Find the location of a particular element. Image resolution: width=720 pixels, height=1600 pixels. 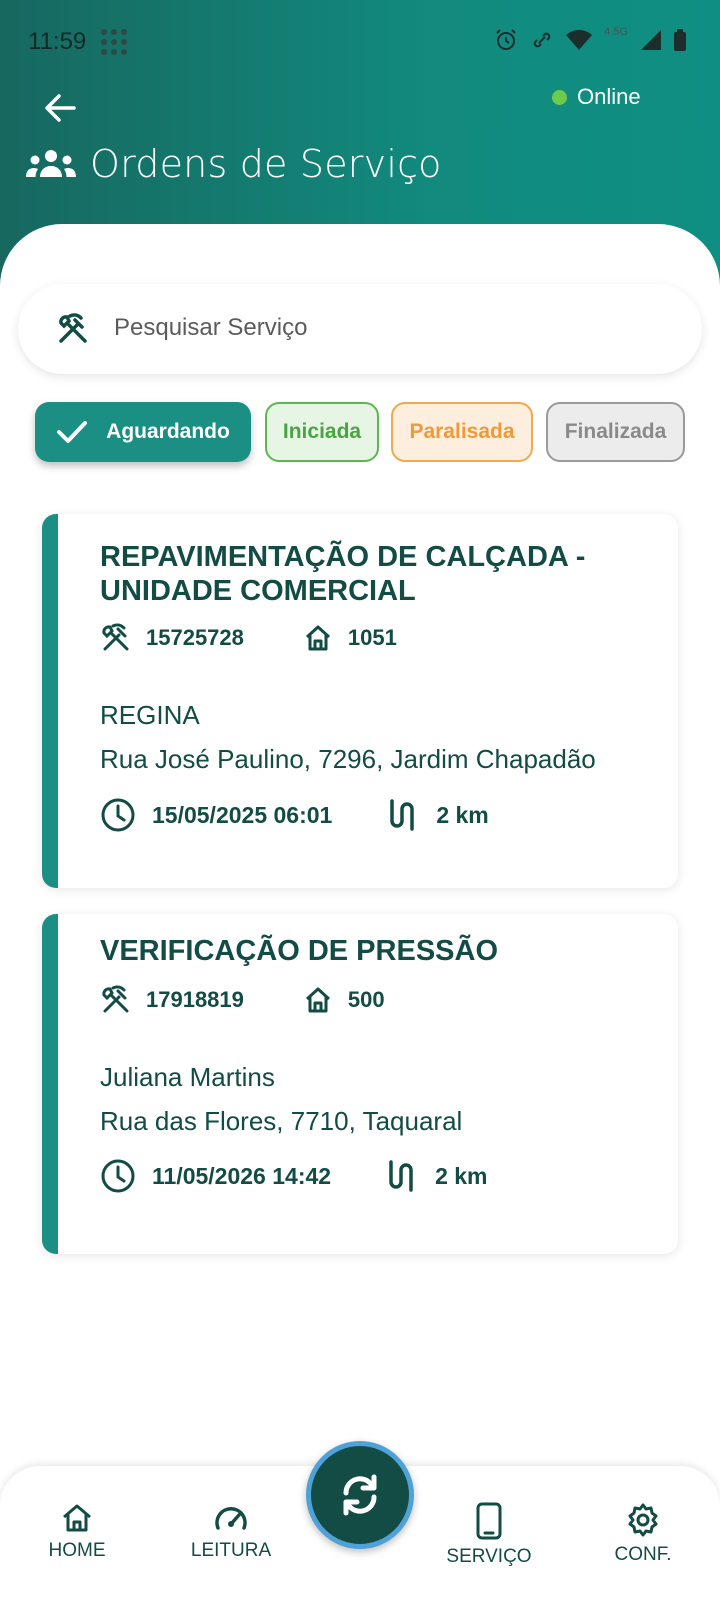

status-bar: 11:59 4.5G is located at coordinates (360, 42).